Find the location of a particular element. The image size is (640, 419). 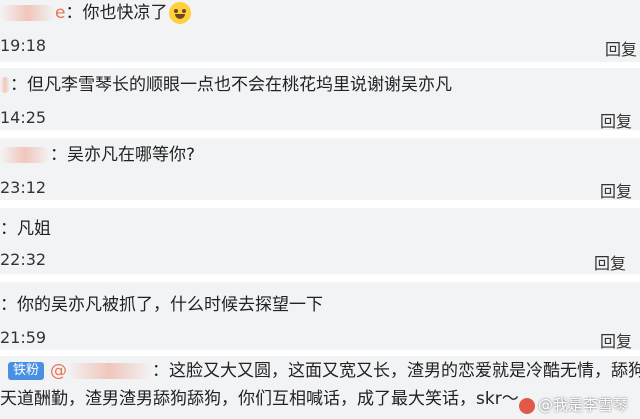

comment-text-line: 天道酬勤，渣男渣男舔狗舔狗，你们互相喊话，成了最大笑话，skr～ is located at coordinates (259, 399).